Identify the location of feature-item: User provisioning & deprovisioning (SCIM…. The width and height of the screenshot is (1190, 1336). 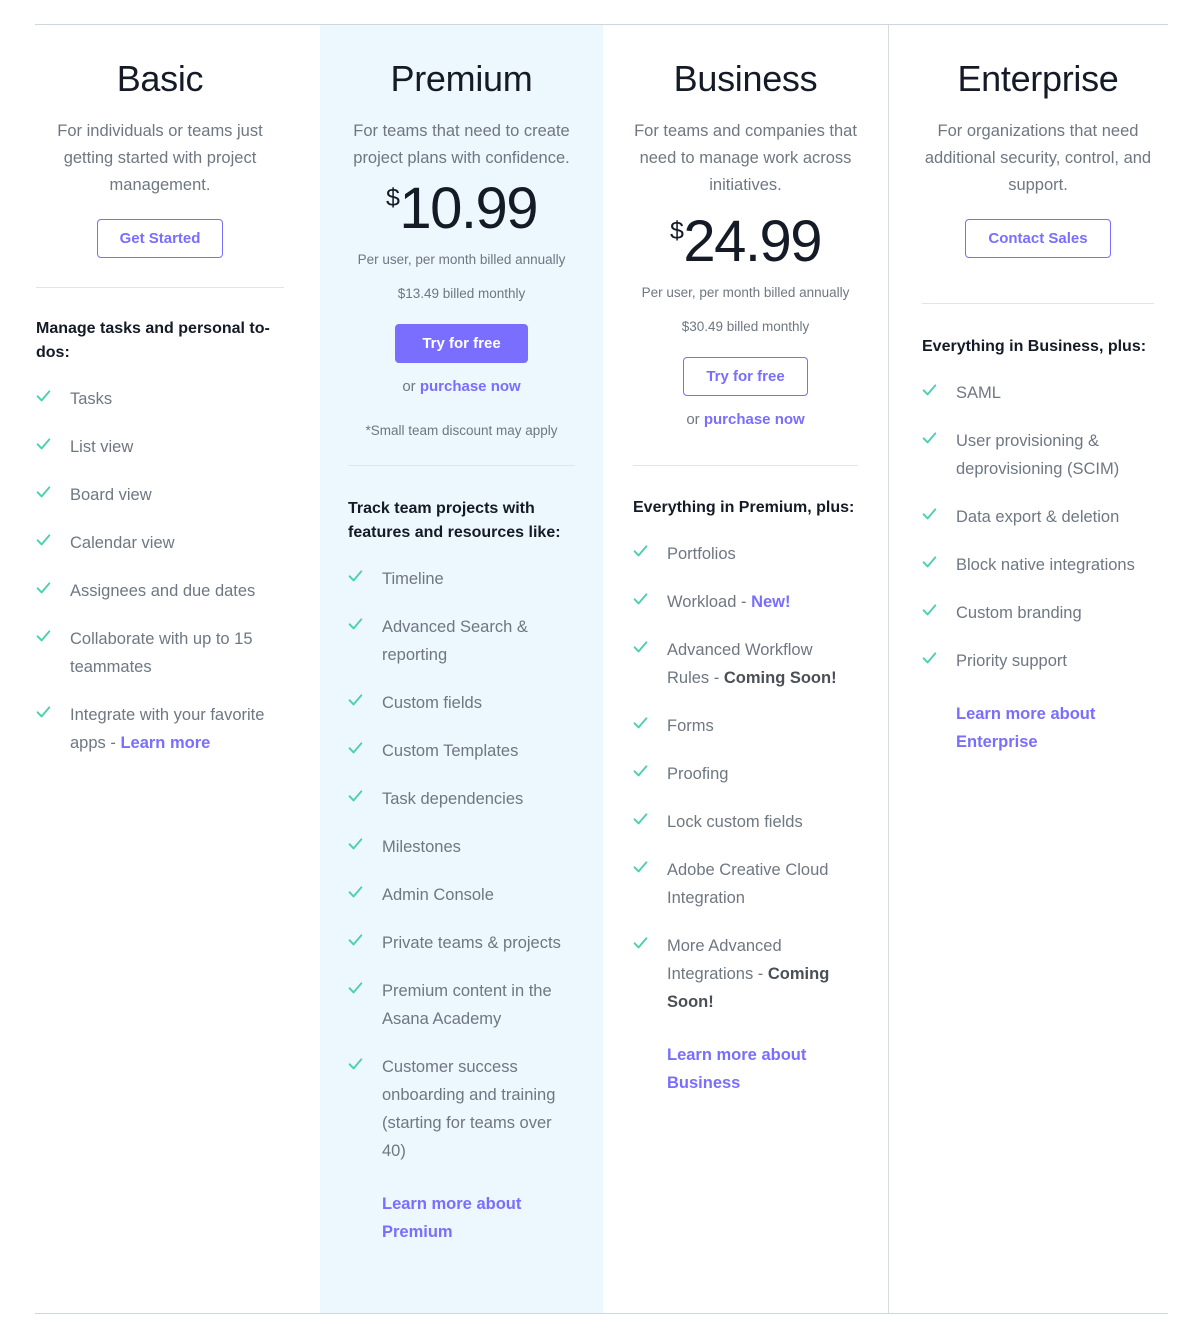
(1038, 455).